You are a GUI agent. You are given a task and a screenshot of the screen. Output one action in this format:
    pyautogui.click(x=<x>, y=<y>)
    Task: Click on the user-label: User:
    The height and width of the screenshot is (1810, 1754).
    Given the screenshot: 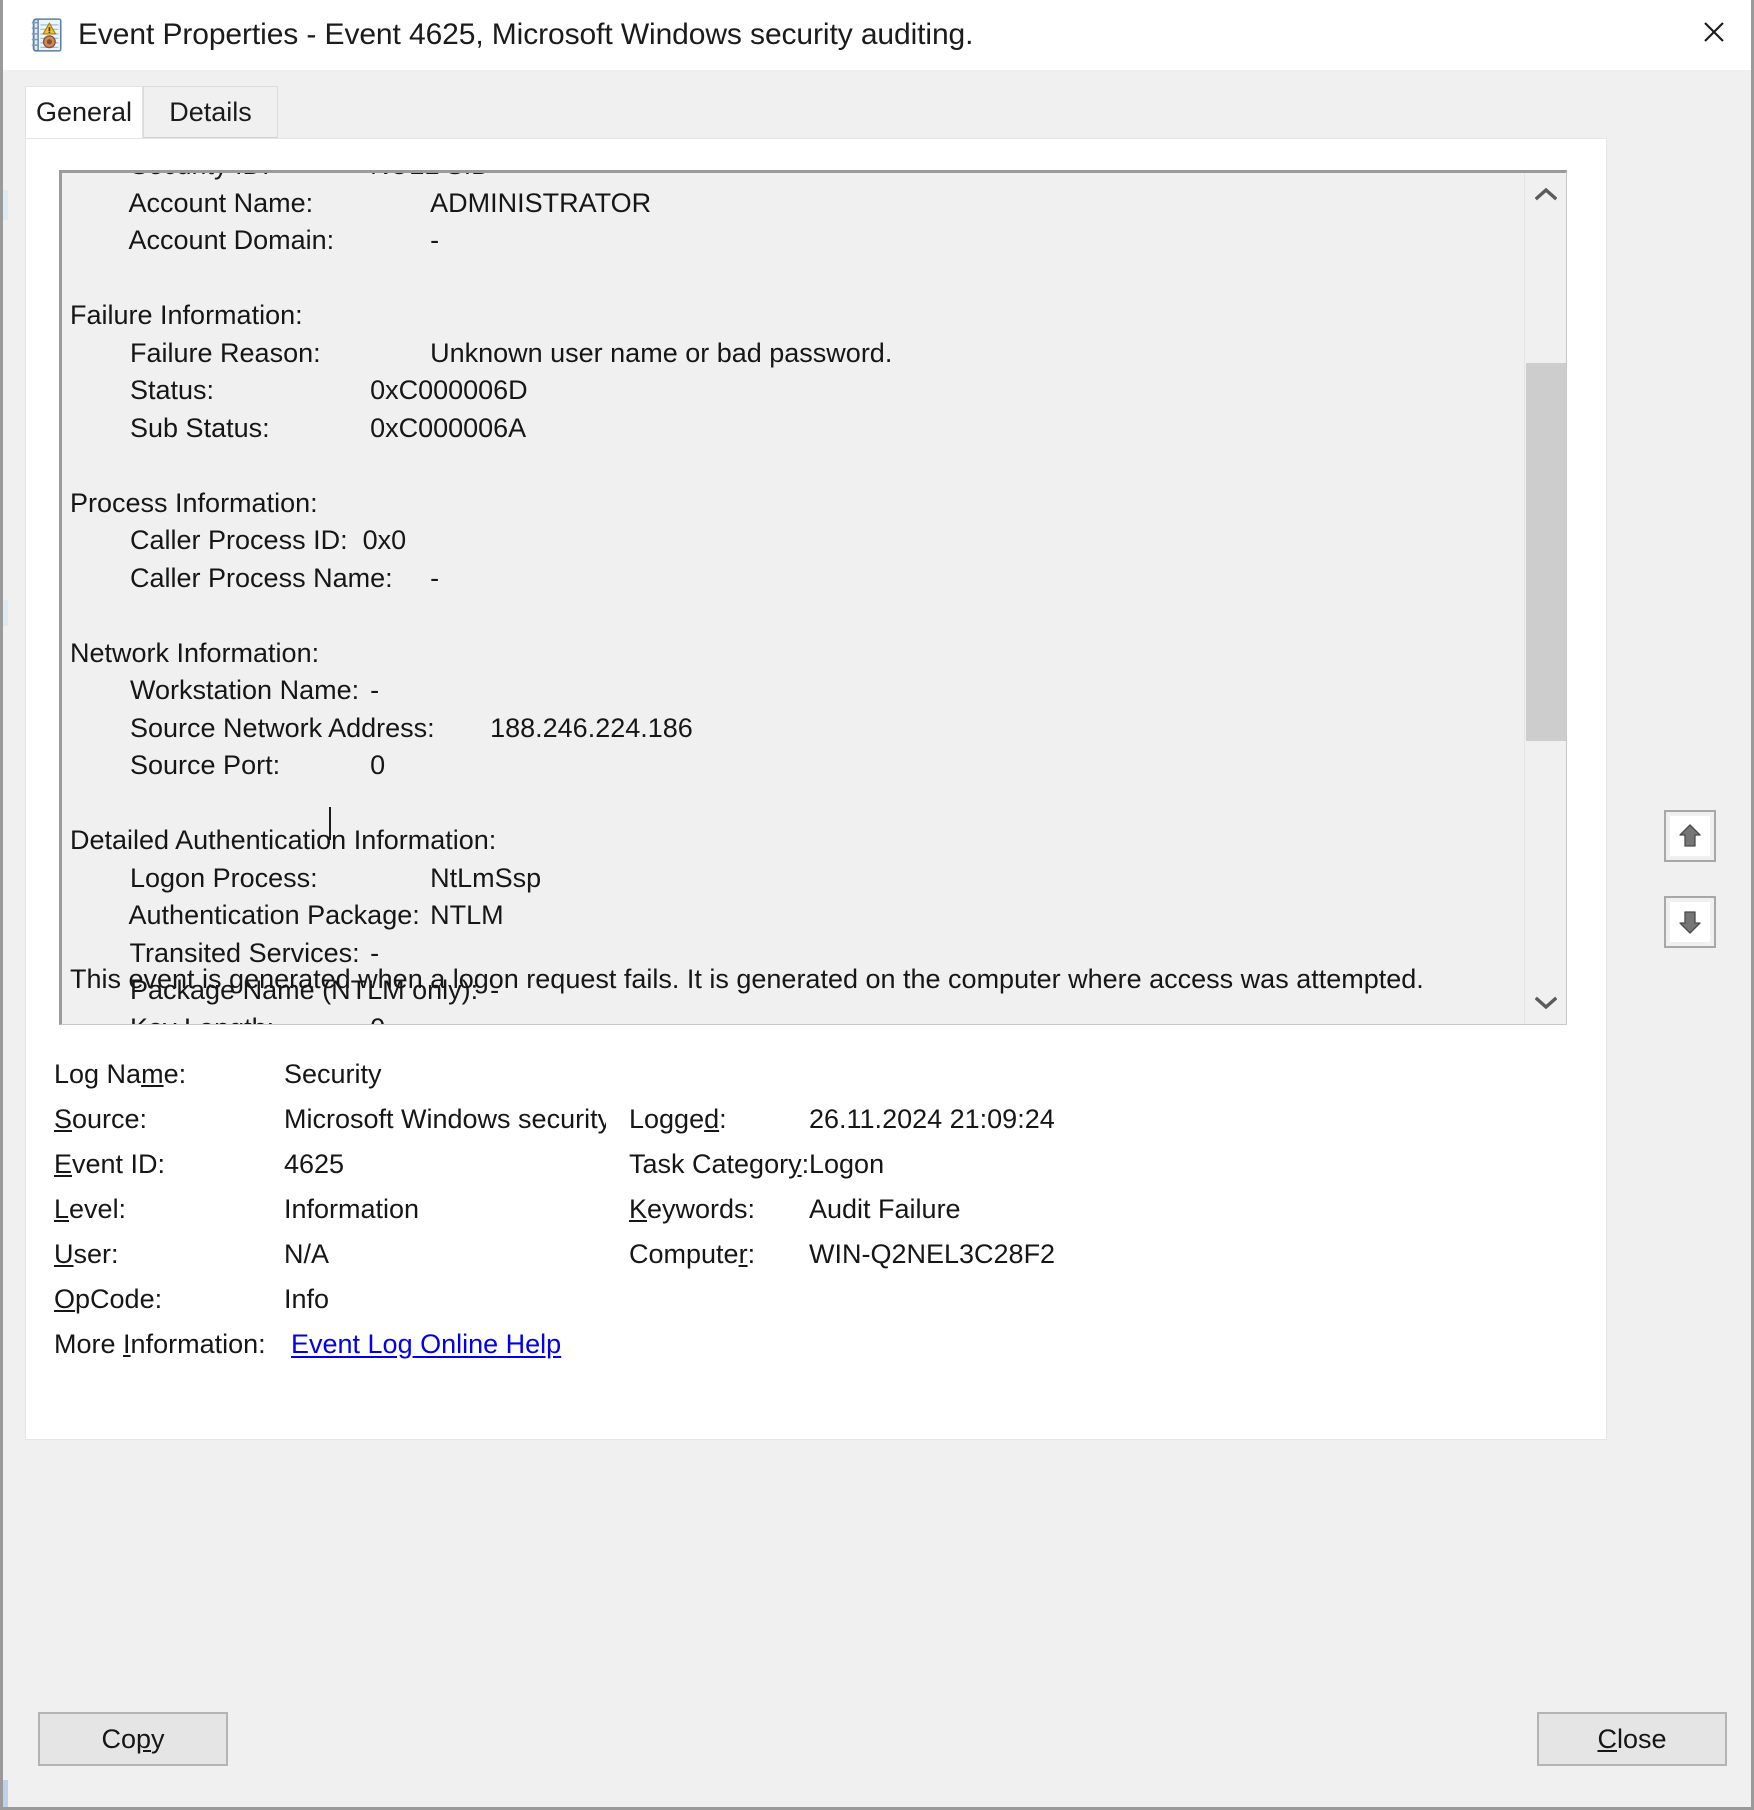 What is the action you would take?
    pyautogui.click(x=86, y=1254)
    